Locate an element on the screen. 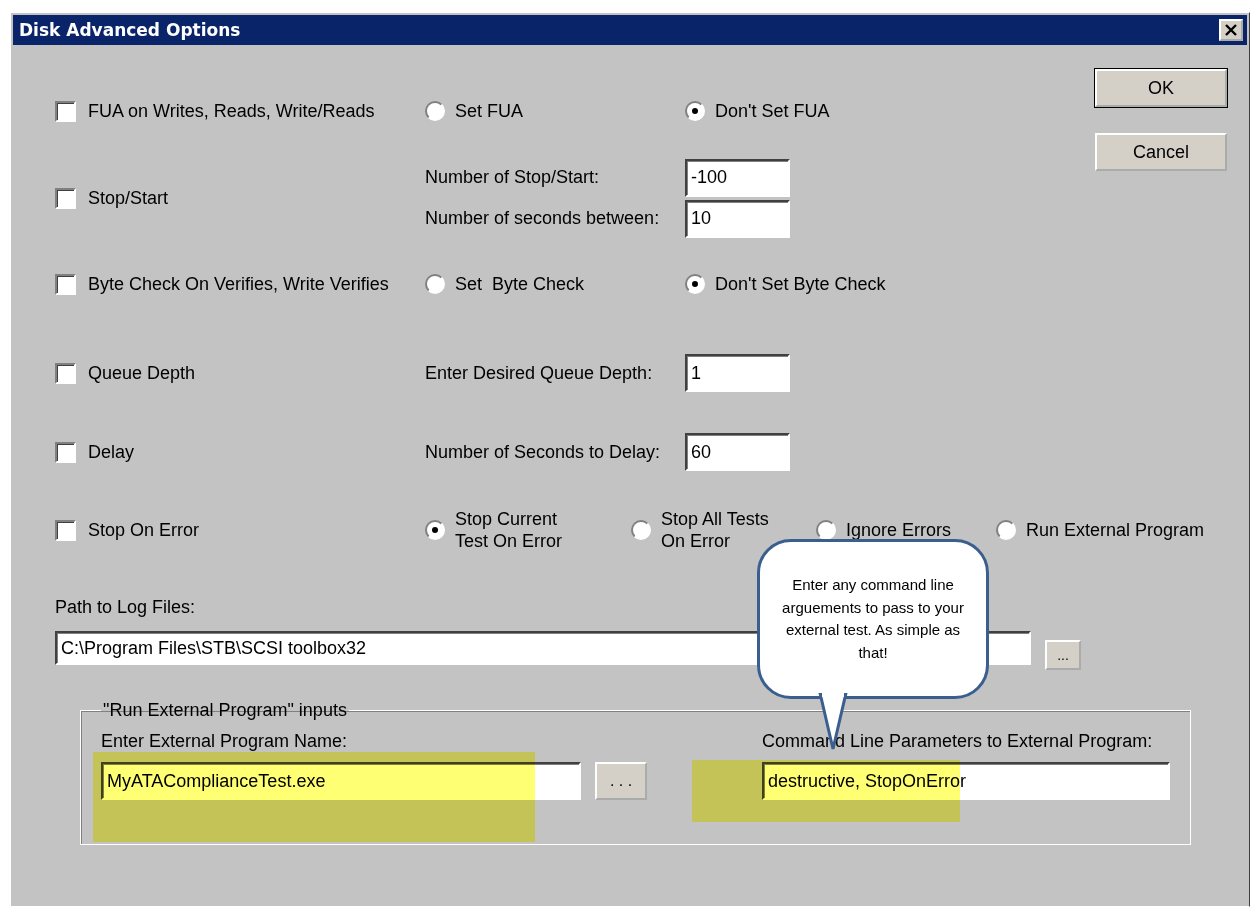 The image size is (1253, 907). group-title: "Run External Program" inputs is located at coordinates (225, 710).